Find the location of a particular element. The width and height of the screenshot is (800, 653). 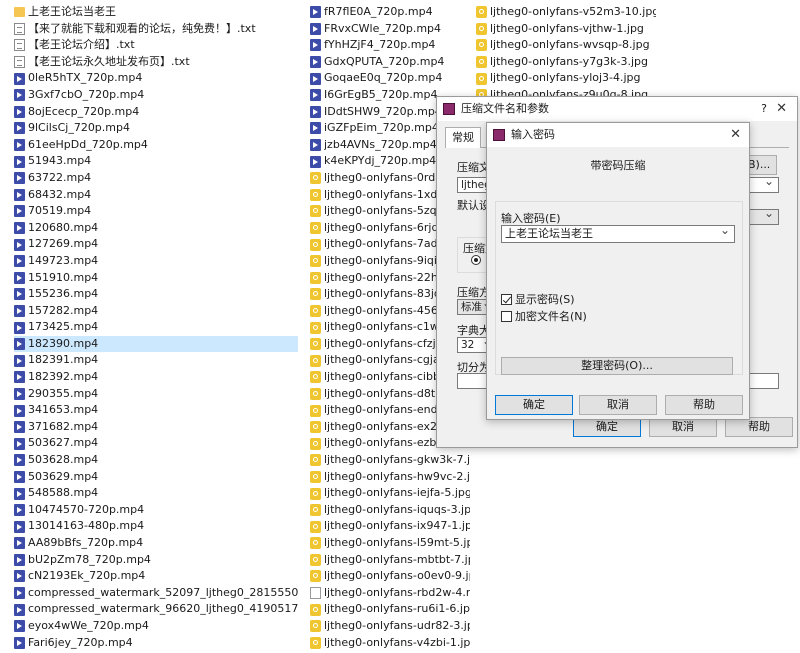

file-item: 13014163-480p.mp4 is located at coordinates (156, 526).